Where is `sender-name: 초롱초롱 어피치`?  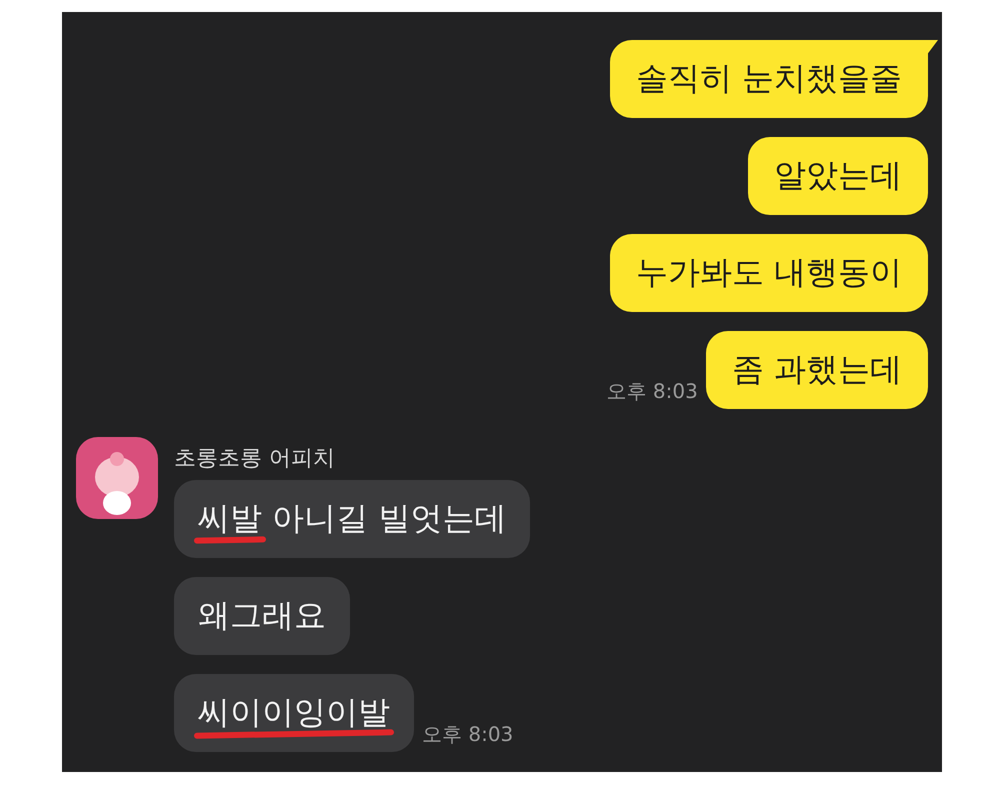
sender-name: 초롱초롱 어피치 is located at coordinates (255, 459).